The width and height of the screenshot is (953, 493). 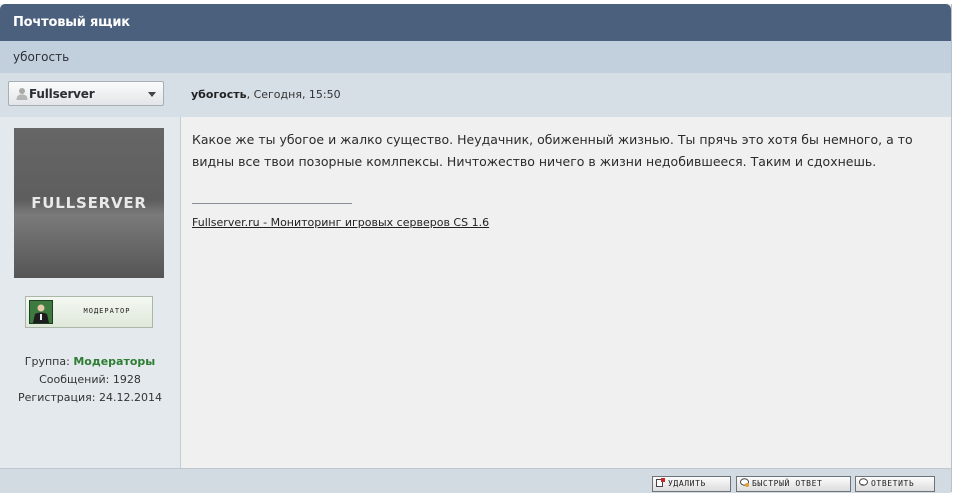 I want to click on avatar: FULLSERVER, so click(x=89, y=203).